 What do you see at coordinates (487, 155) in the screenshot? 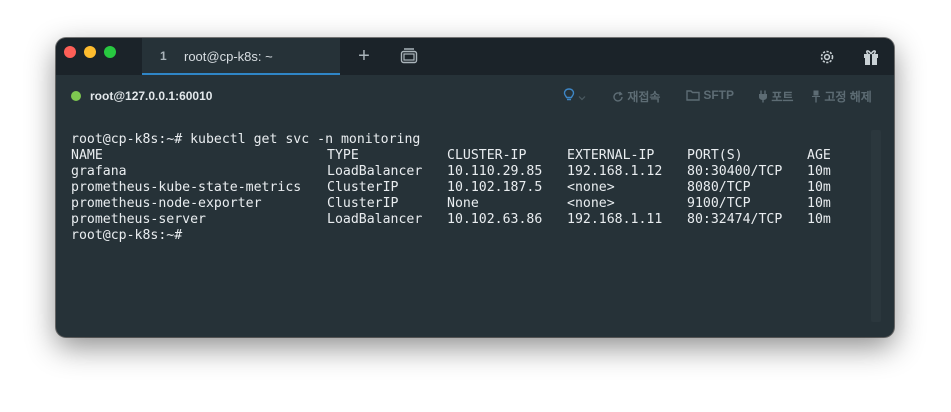
I see `header-cluster-ip: CLUSTER-IP` at bounding box center [487, 155].